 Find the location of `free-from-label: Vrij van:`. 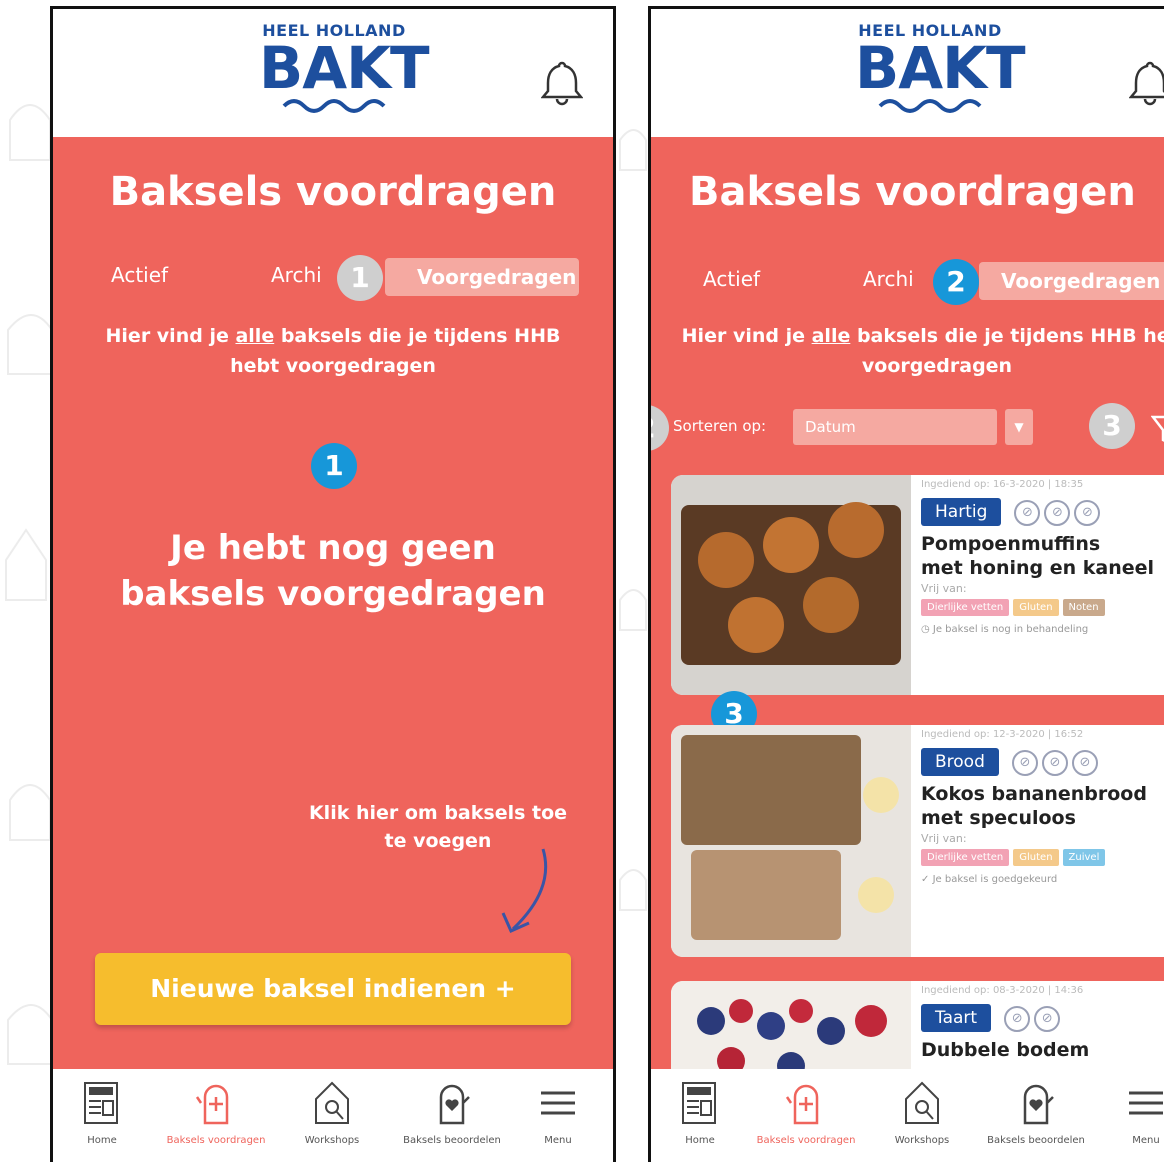

free-from-label: Vrij van: is located at coordinates (944, 588).